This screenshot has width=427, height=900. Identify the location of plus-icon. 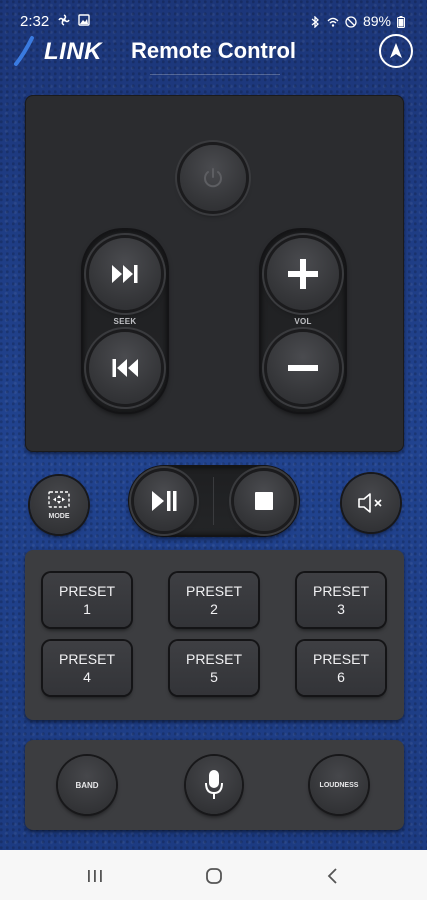
(303, 274).